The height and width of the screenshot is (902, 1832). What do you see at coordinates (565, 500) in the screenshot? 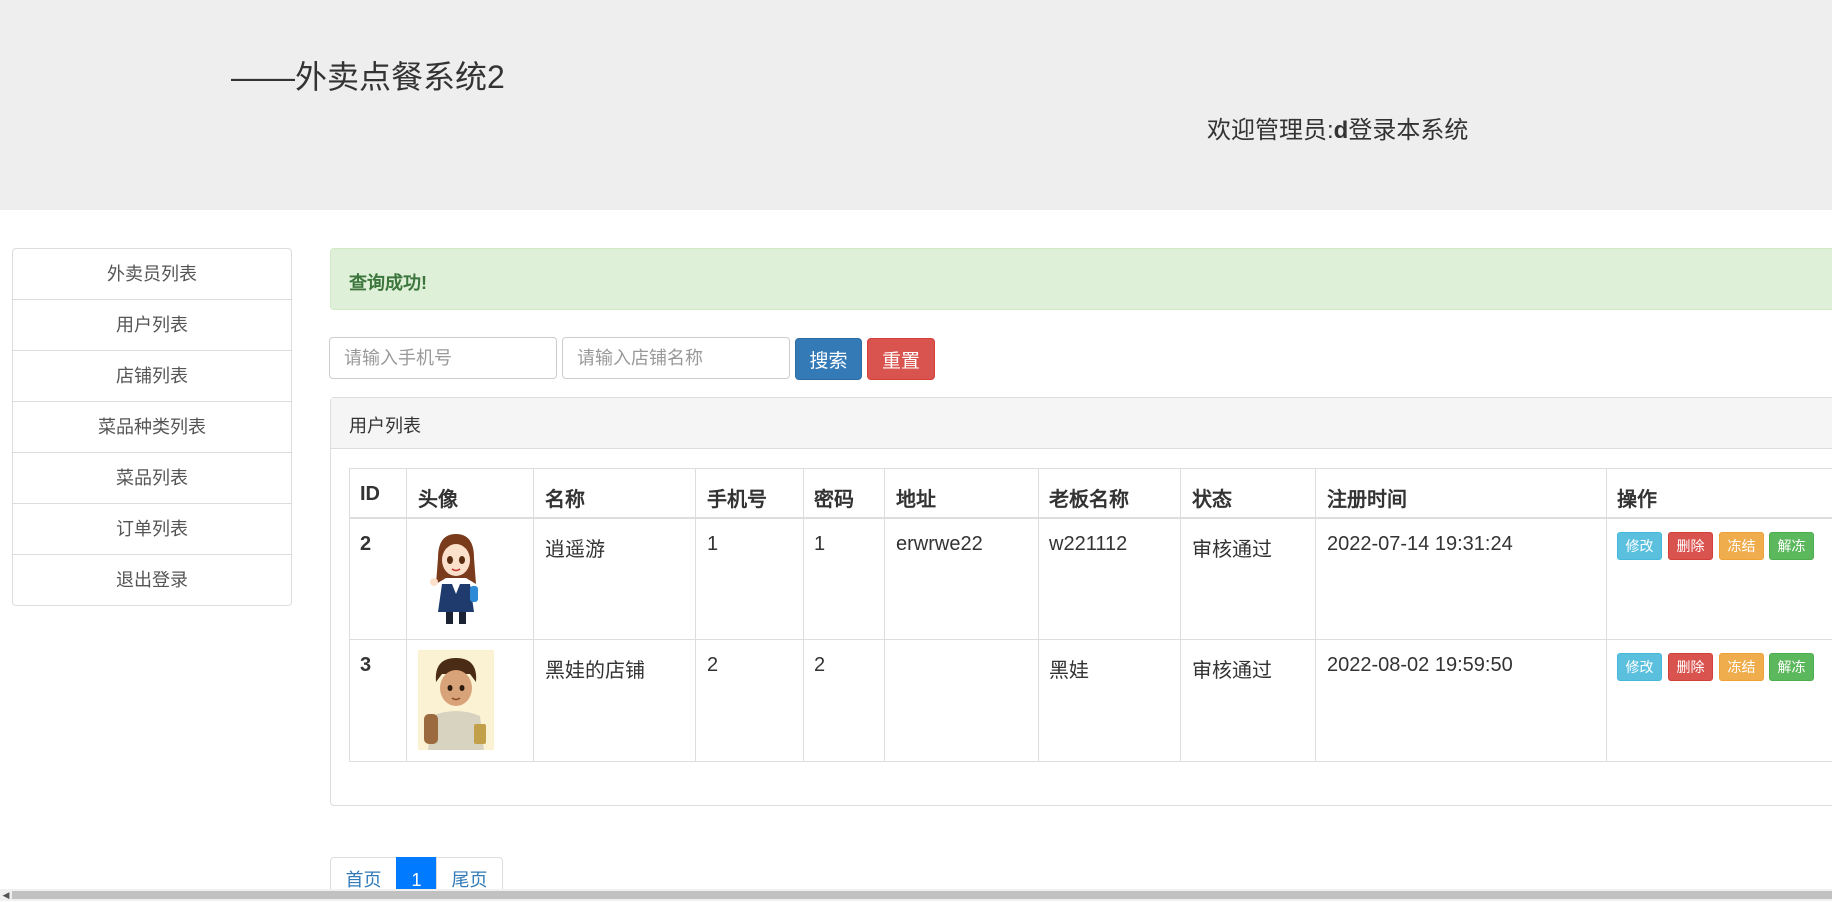
I see `column-header-name: 名称` at bounding box center [565, 500].